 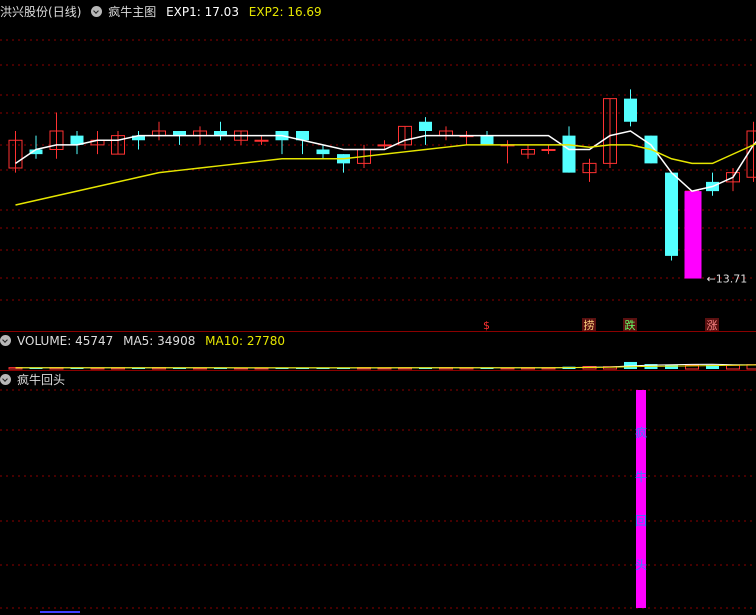 I want to click on signal-char: 牛, so click(x=641, y=476).